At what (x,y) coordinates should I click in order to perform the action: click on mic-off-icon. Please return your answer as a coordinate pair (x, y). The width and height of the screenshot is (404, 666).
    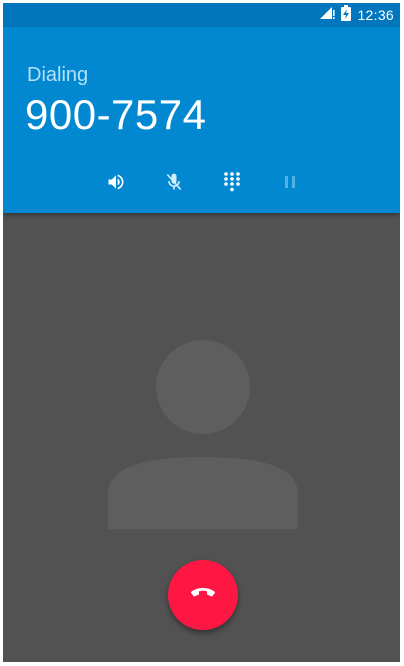
    Looking at the image, I should click on (174, 184).